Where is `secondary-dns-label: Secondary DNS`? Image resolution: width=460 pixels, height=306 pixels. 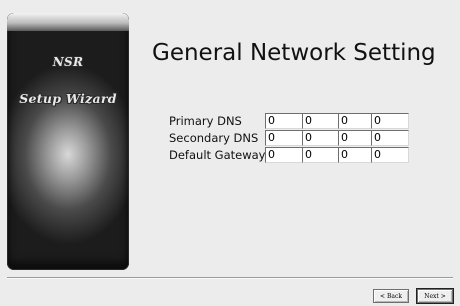 secondary-dns-label: Secondary DNS is located at coordinates (214, 138).